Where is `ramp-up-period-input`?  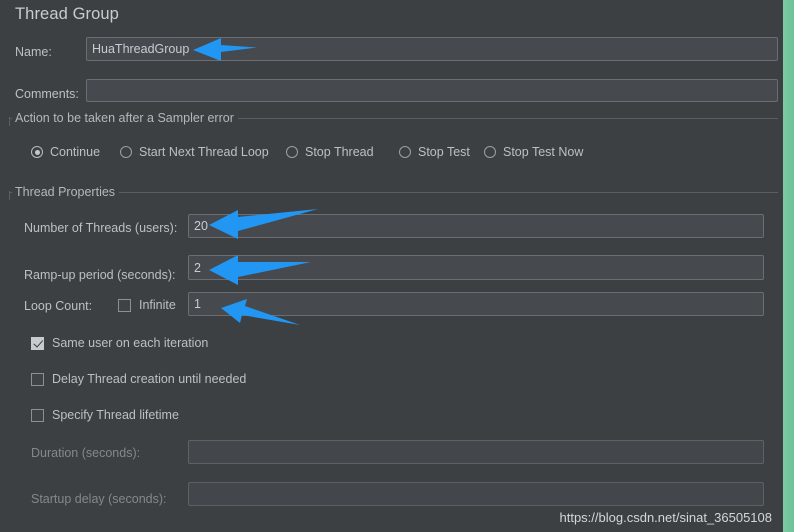 ramp-up-period-input is located at coordinates (476, 267).